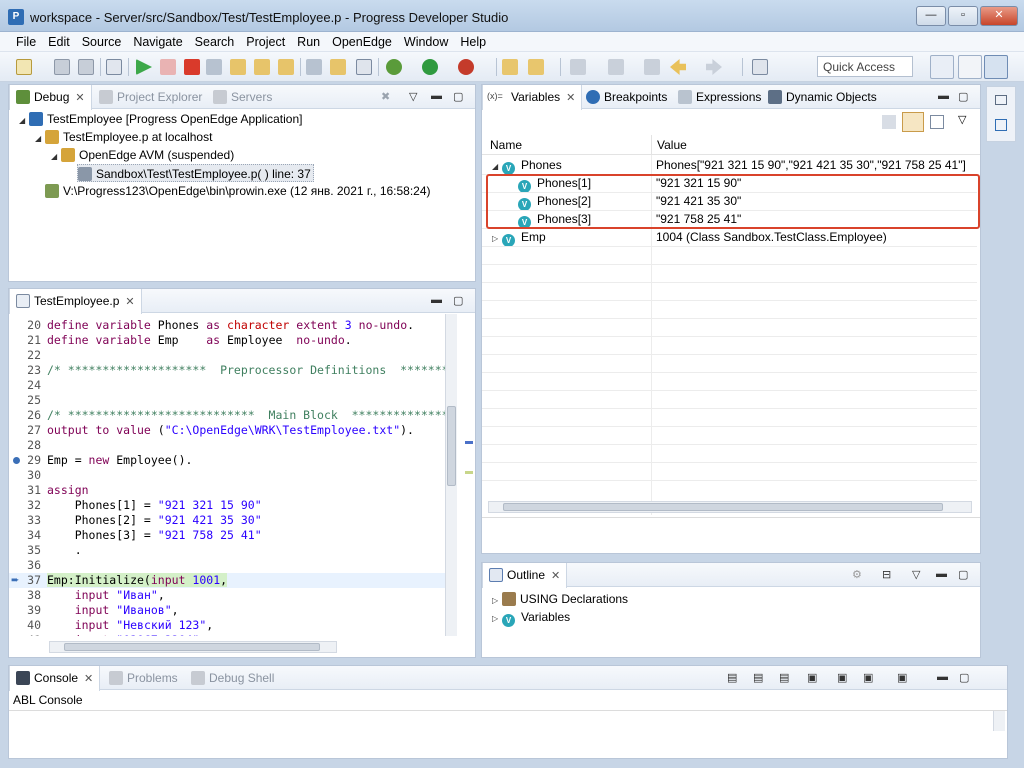  What do you see at coordinates (999, 16) in the screenshot?
I see `close-window-button: ✕` at bounding box center [999, 16].